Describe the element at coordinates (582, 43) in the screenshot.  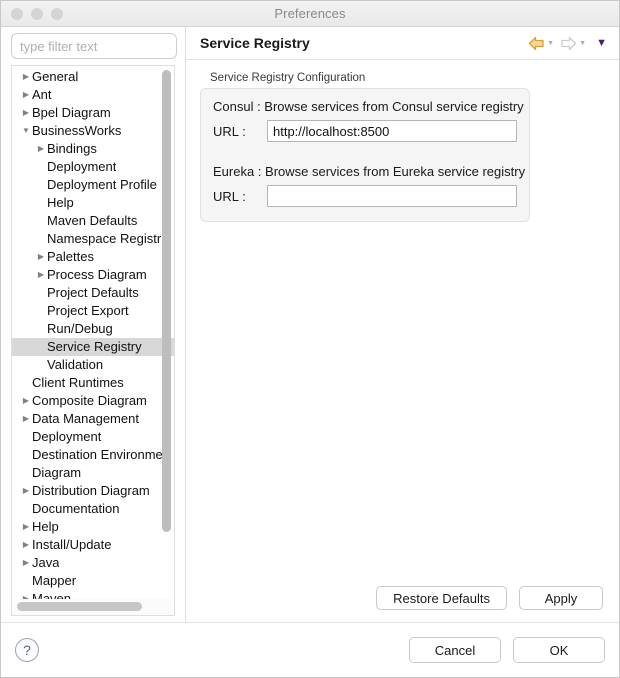
I see `forward-dropdown-caret: ▼` at that location.